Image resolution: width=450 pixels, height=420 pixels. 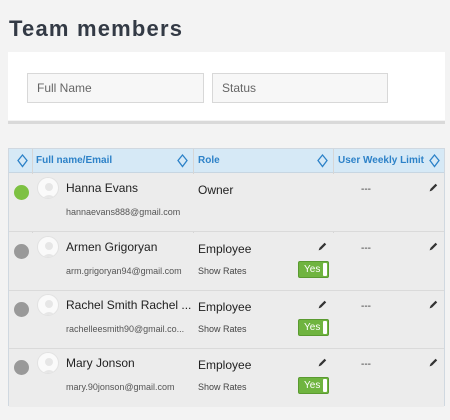 I want to click on member-email: hannaevans888@gmail.com, so click(x=123, y=212).